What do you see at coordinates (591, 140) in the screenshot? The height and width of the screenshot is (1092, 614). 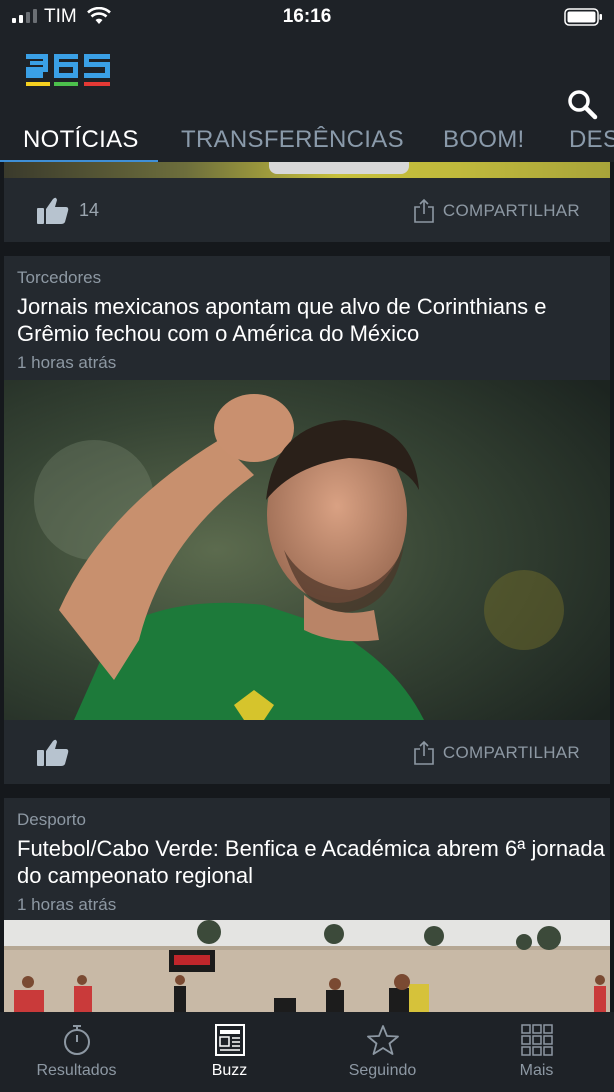 I see `tab-destaques: DES` at bounding box center [591, 140].